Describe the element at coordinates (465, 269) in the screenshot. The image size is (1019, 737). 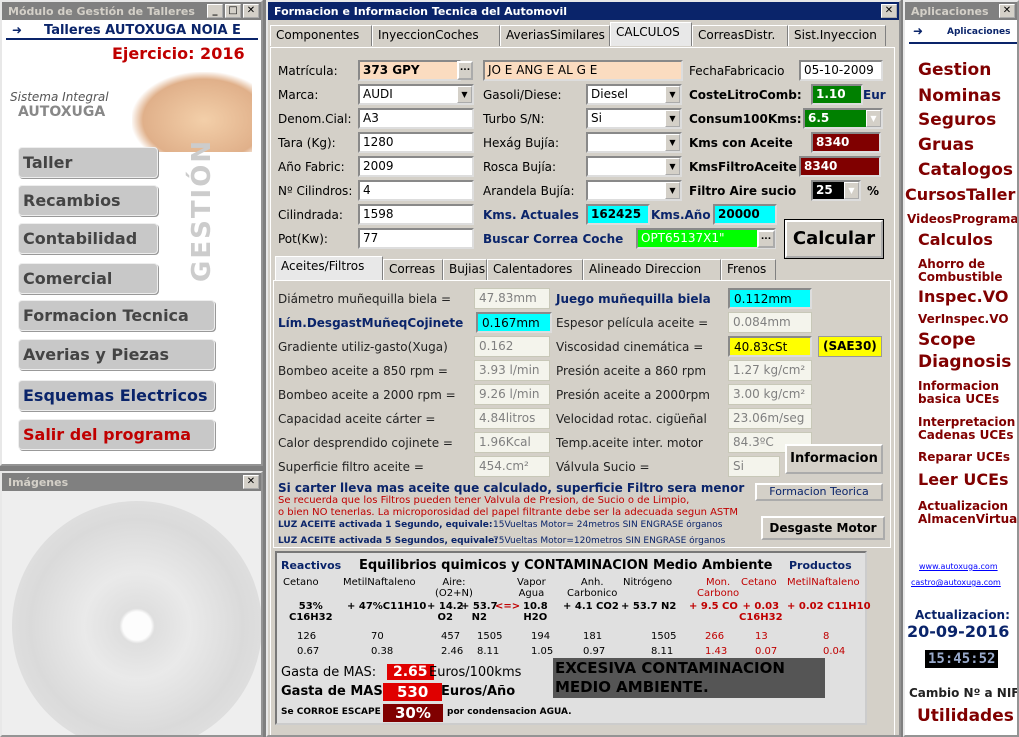
I see `subtab-bujias: Bujias` at that location.